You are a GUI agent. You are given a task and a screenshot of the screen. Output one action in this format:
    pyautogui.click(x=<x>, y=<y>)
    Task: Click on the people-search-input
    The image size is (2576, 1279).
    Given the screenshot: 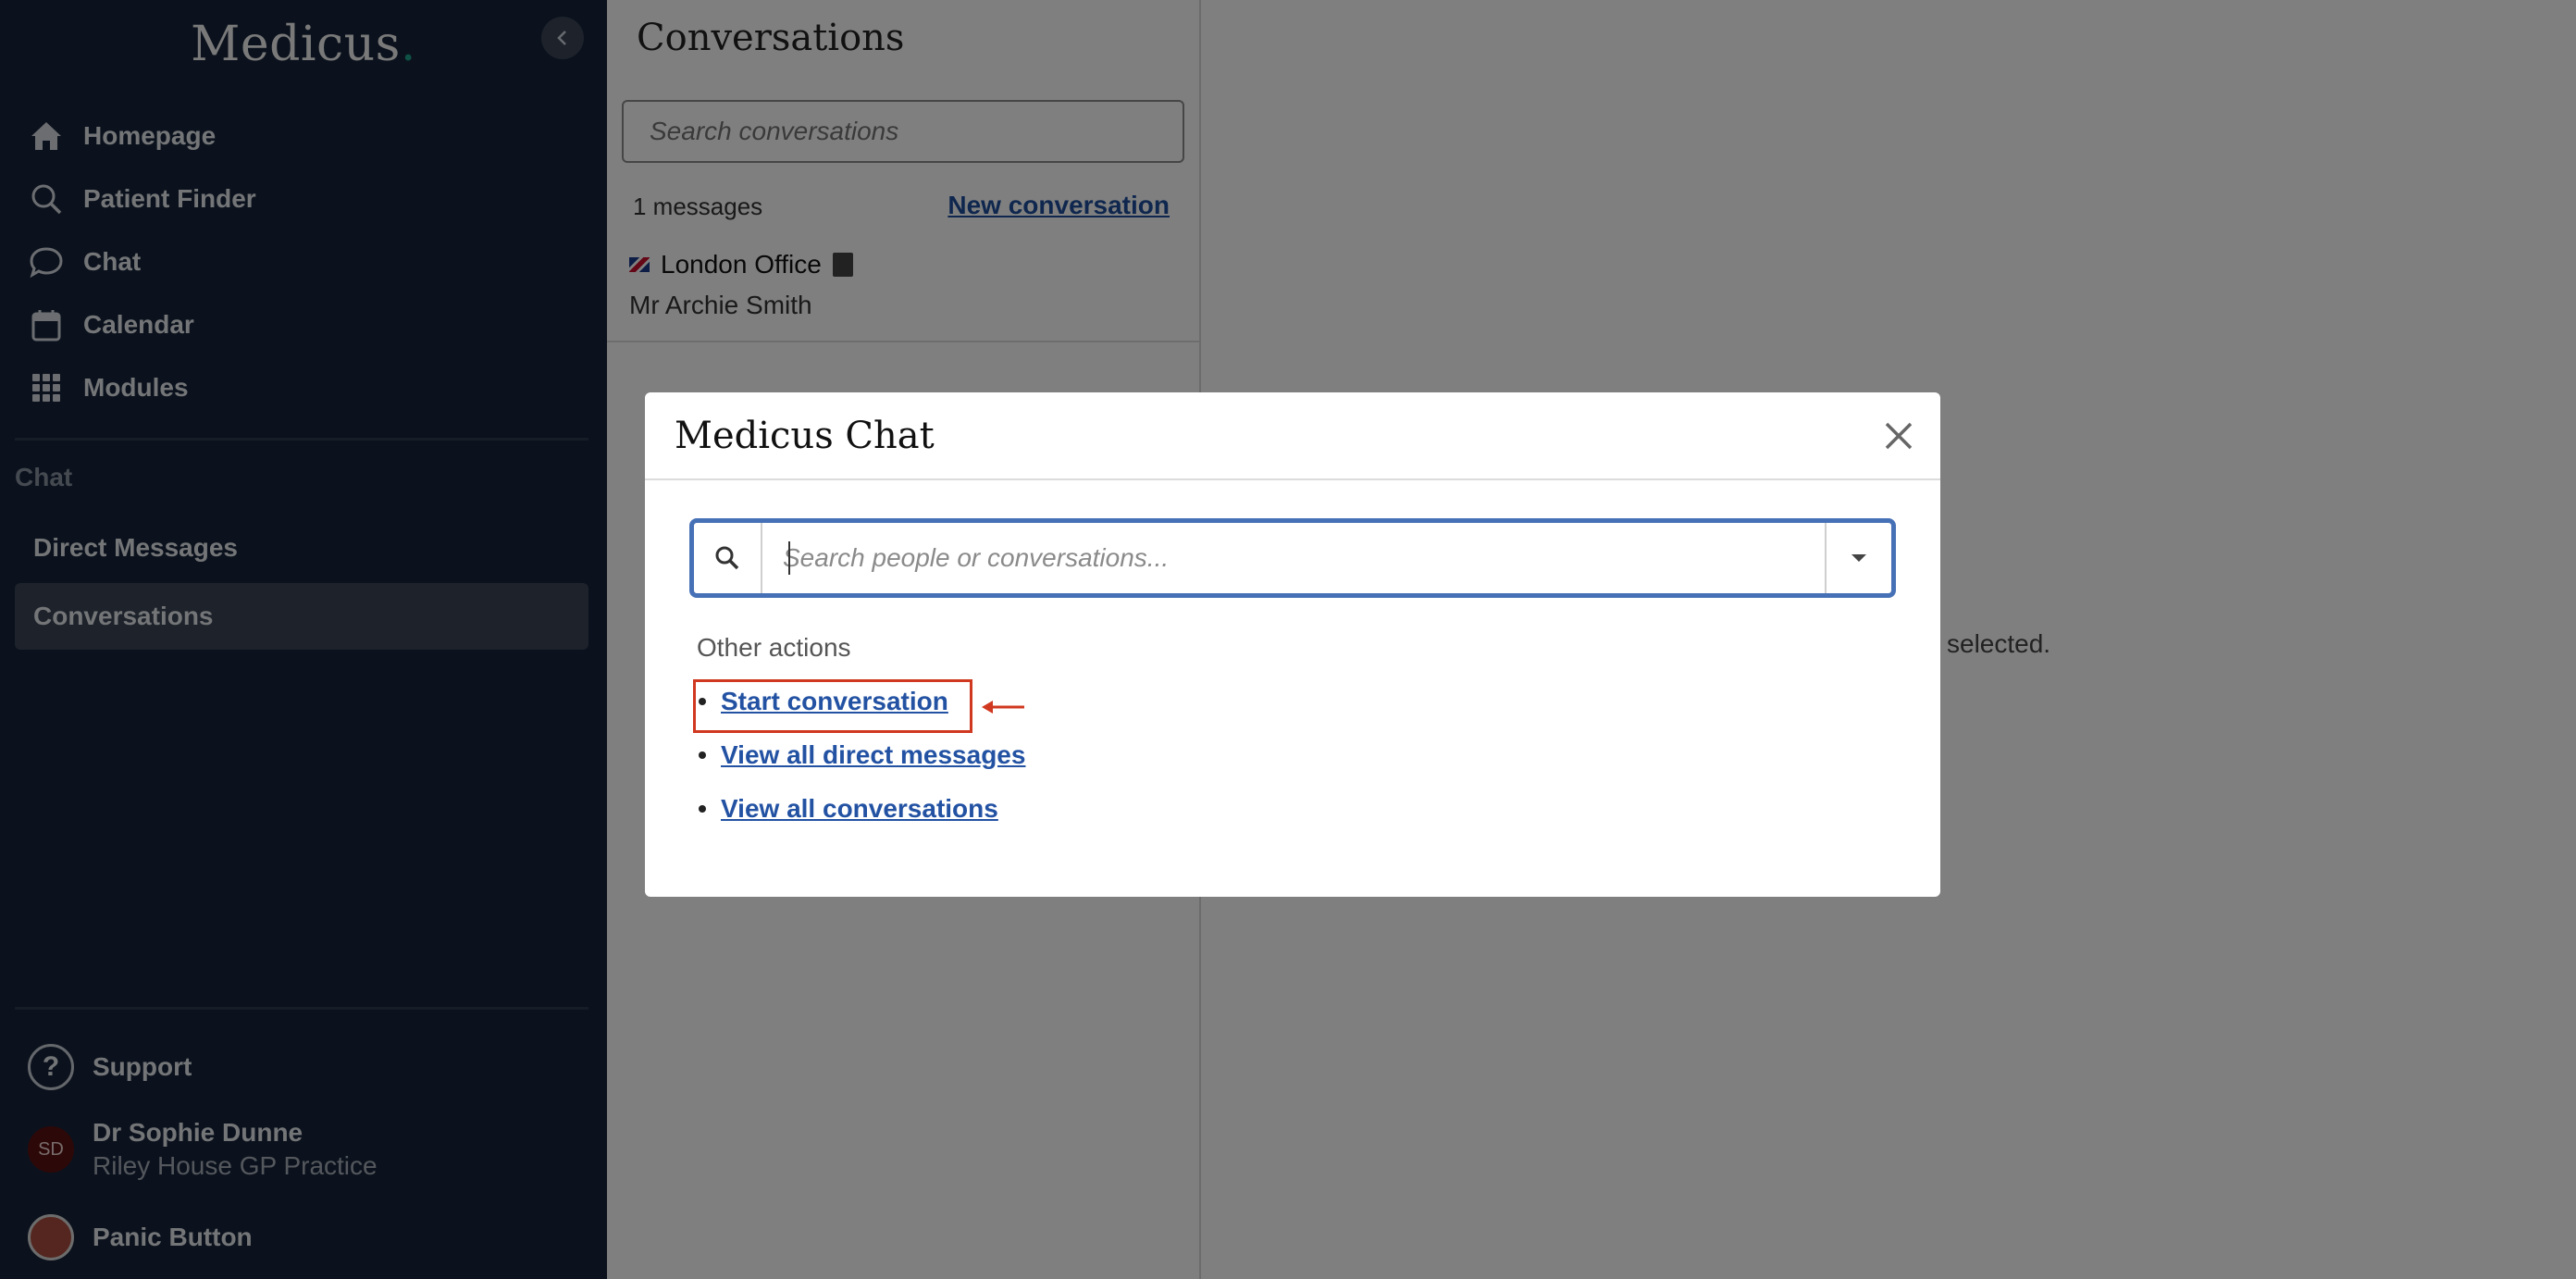 What is the action you would take?
    pyautogui.click(x=1294, y=558)
    